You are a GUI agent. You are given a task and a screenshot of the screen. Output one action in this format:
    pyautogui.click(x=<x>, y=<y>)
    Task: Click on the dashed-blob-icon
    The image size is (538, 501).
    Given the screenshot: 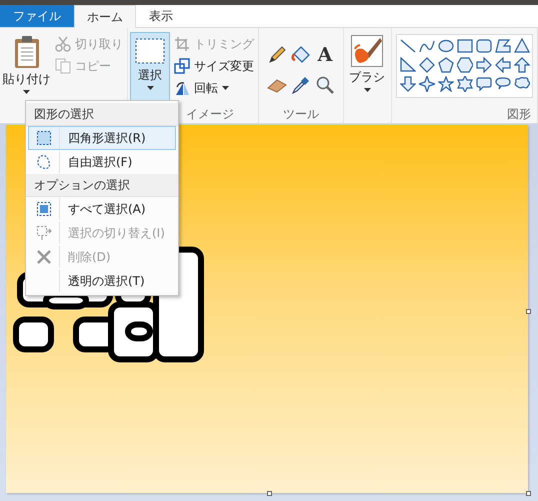 What is the action you would take?
    pyautogui.click(x=44, y=162)
    